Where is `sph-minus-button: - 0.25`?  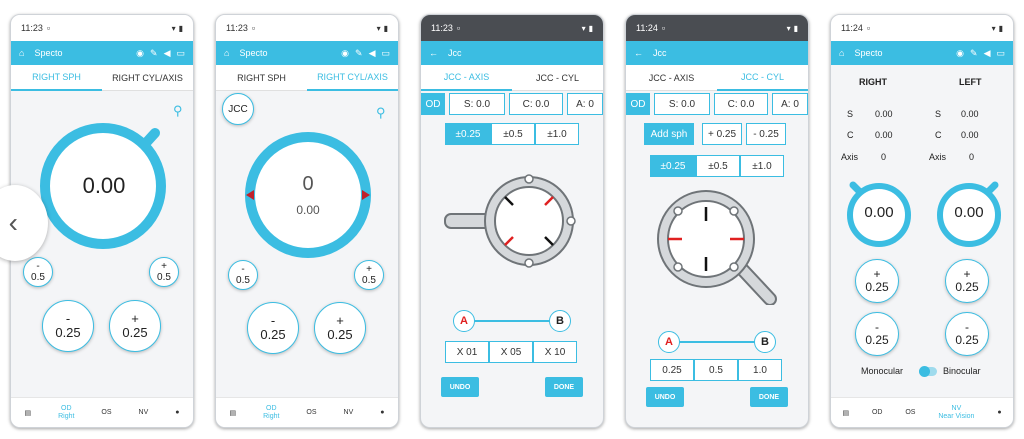 sph-minus-button: - 0.25 is located at coordinates (766, 134).